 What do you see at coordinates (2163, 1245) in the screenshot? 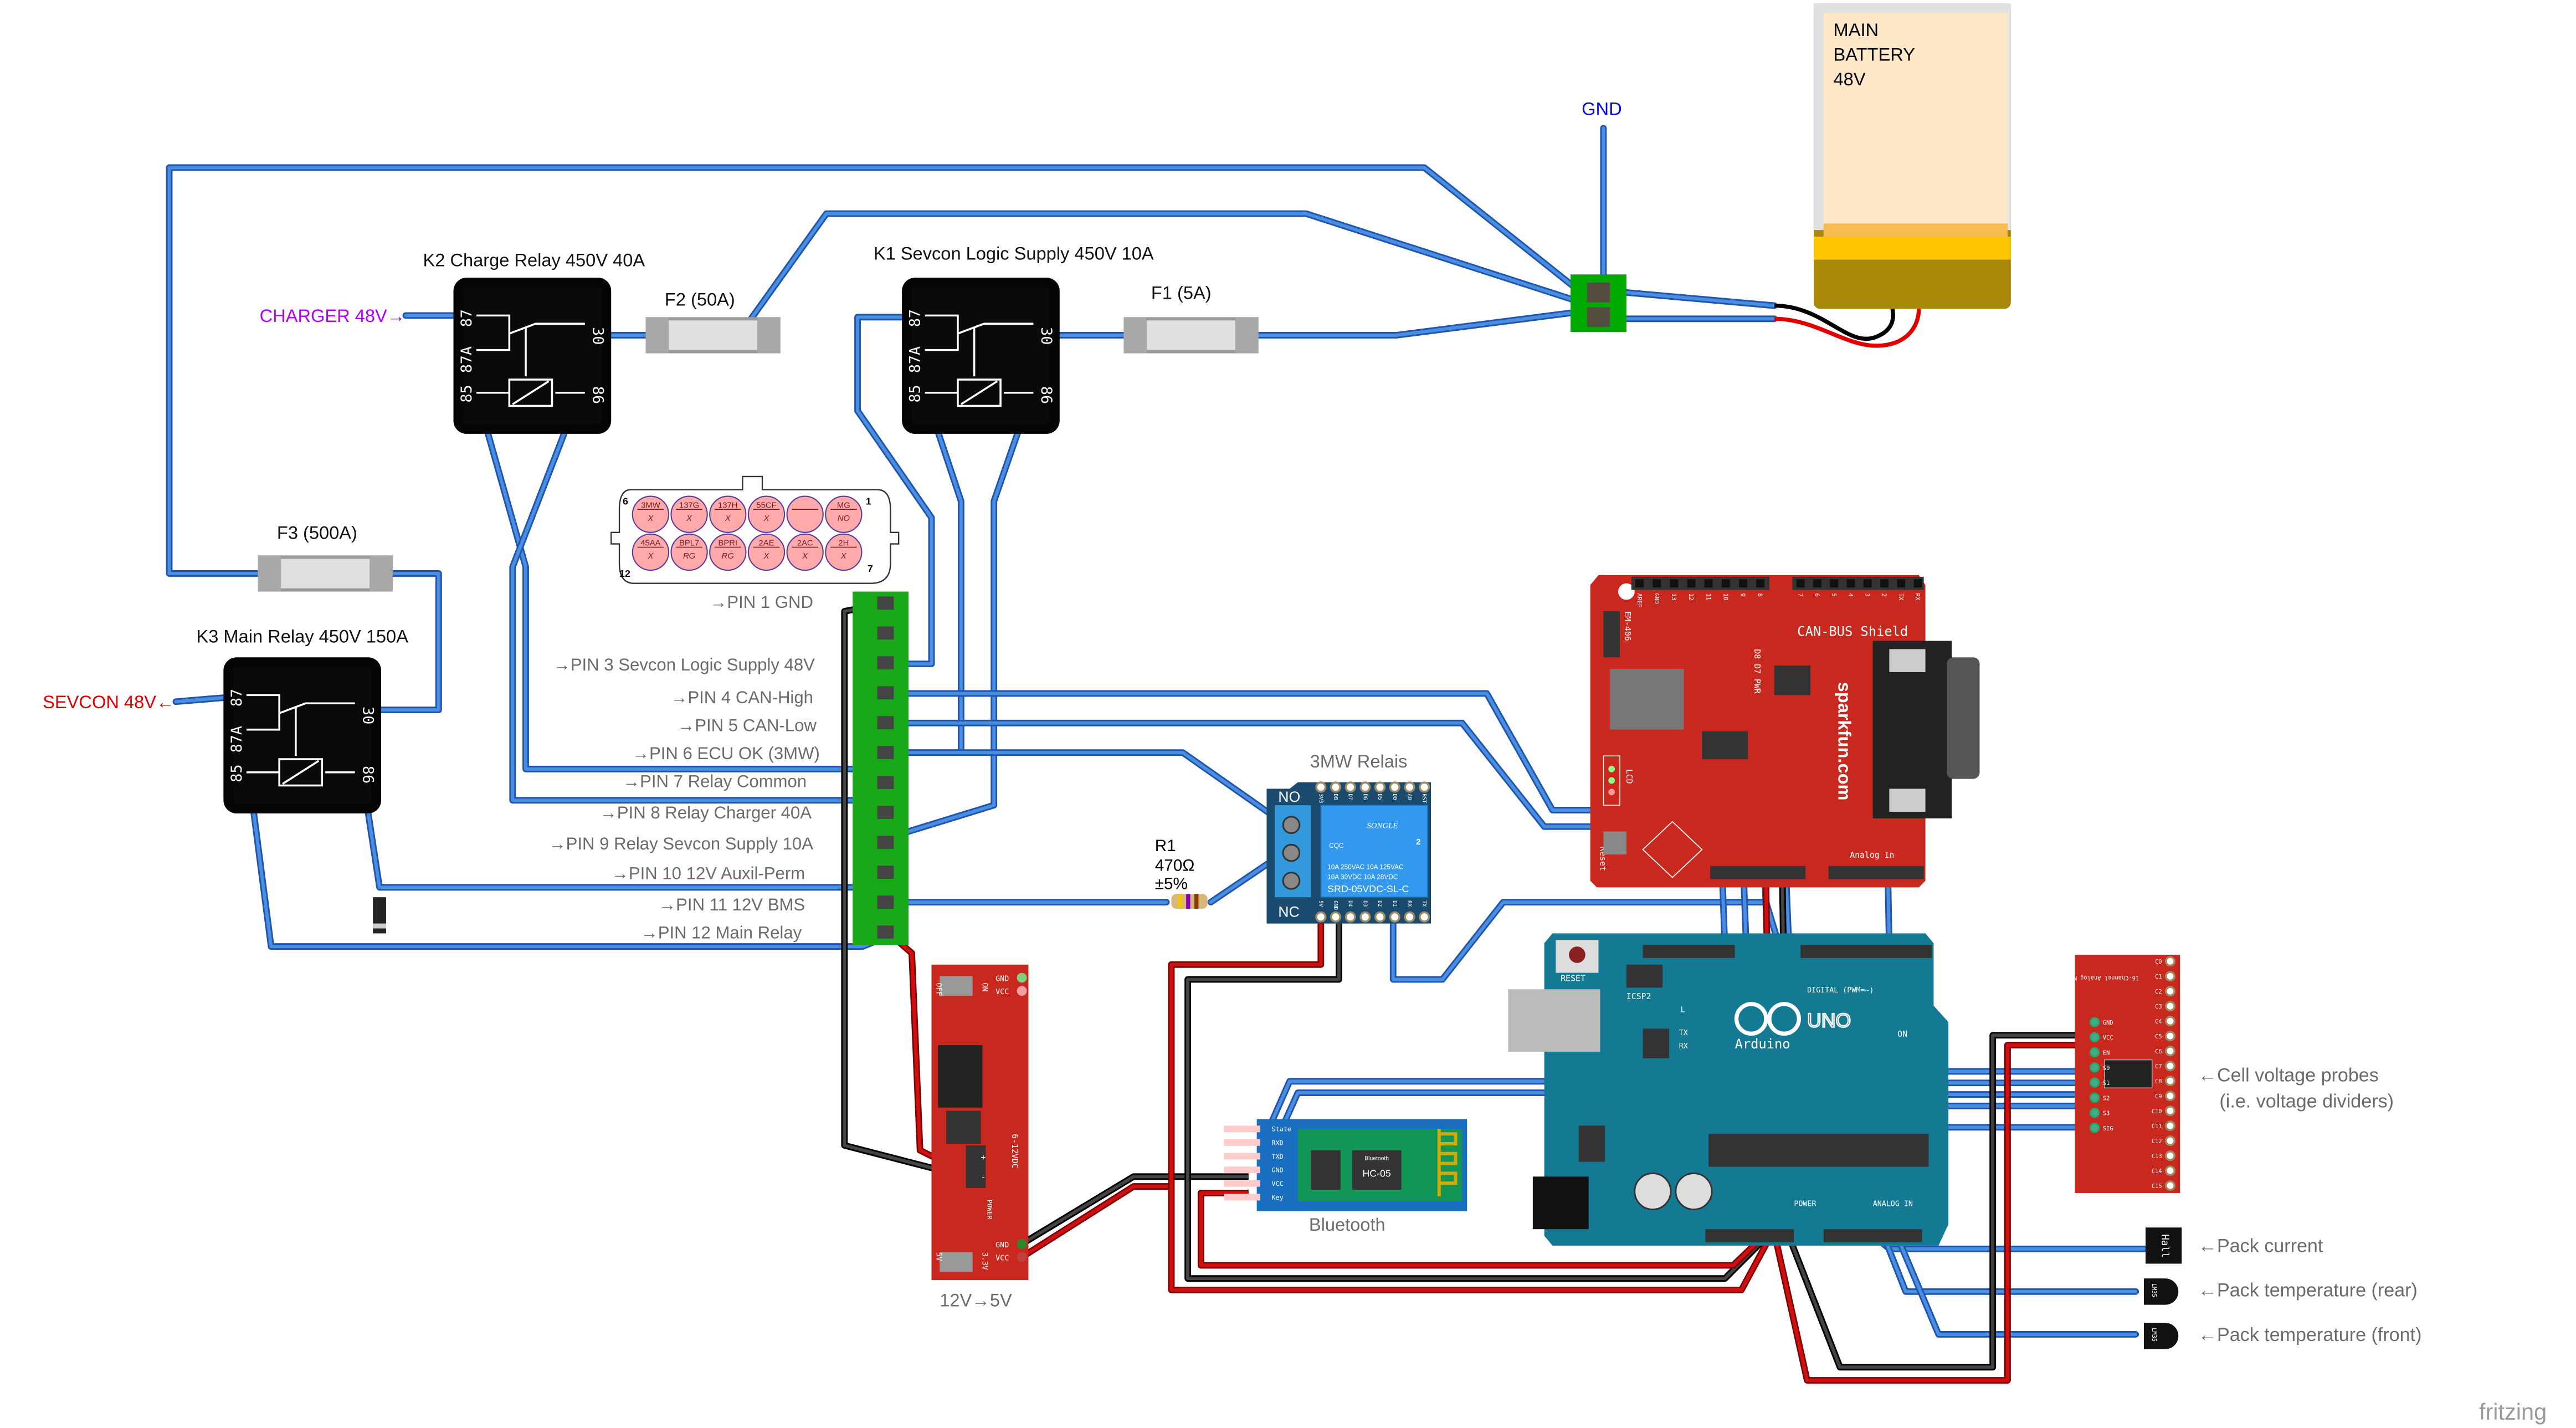
I see `hall-sensor: Hall` at bounding box center [2163, 1245].